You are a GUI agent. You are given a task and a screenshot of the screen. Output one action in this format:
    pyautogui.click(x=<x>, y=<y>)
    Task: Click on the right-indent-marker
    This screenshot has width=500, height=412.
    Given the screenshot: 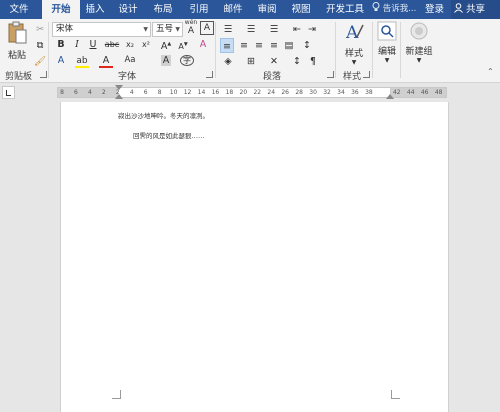 What is the action you would take?
    pyautogui.click(x=390, y=96)
    